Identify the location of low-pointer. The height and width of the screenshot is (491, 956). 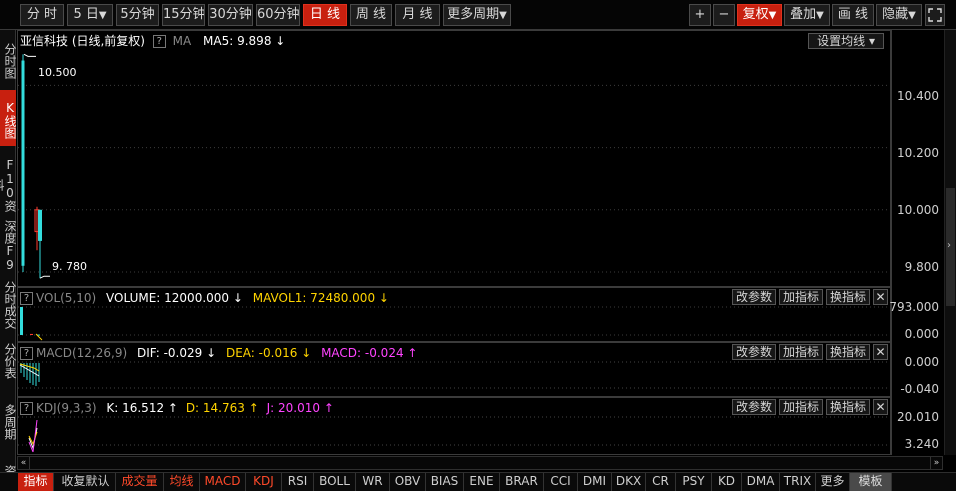
(44, 277).